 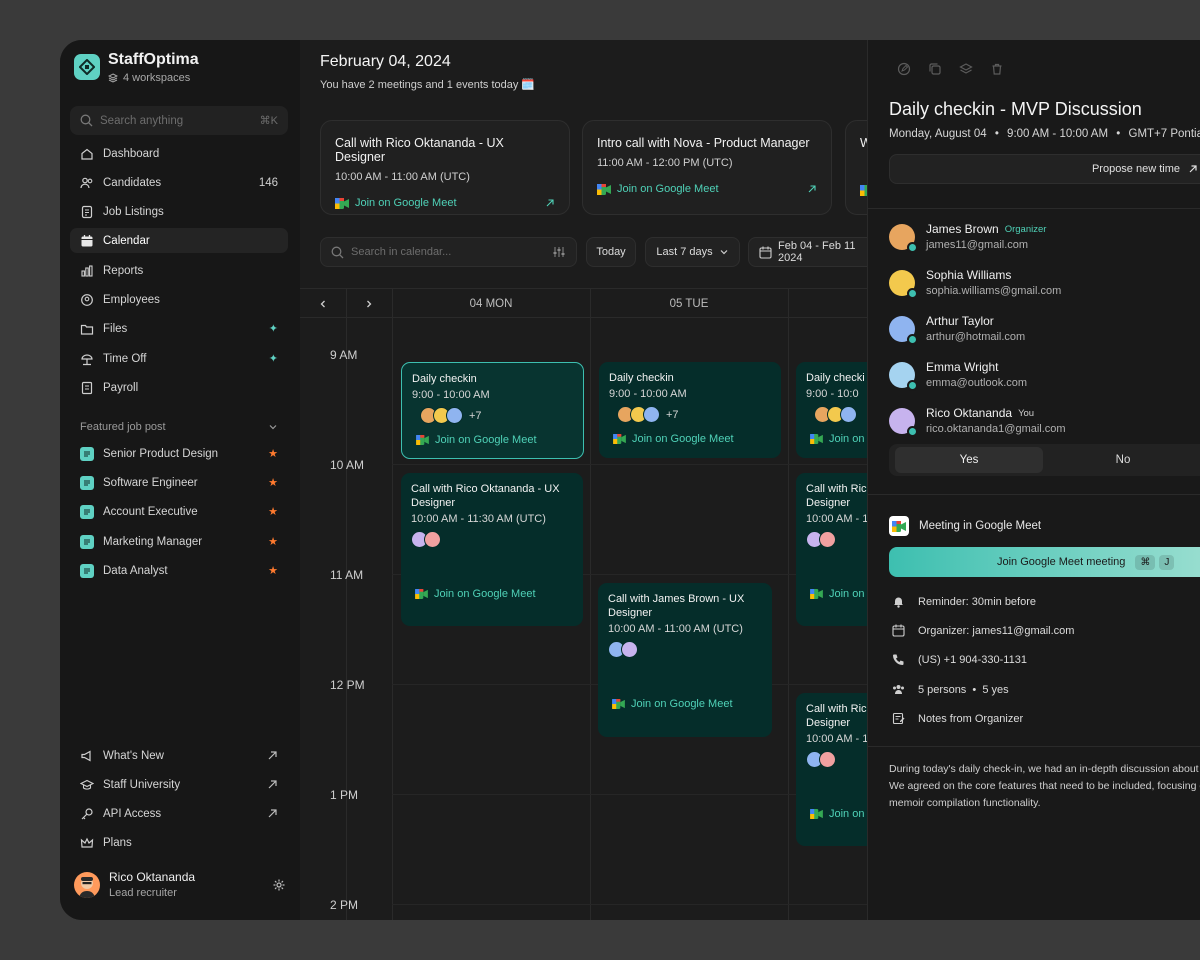 What do you see at coordinates (996, 630) in the screenshot?
I see `organizer-text: Organizer: james11@gmail.com` at bounding box center [996, 630].